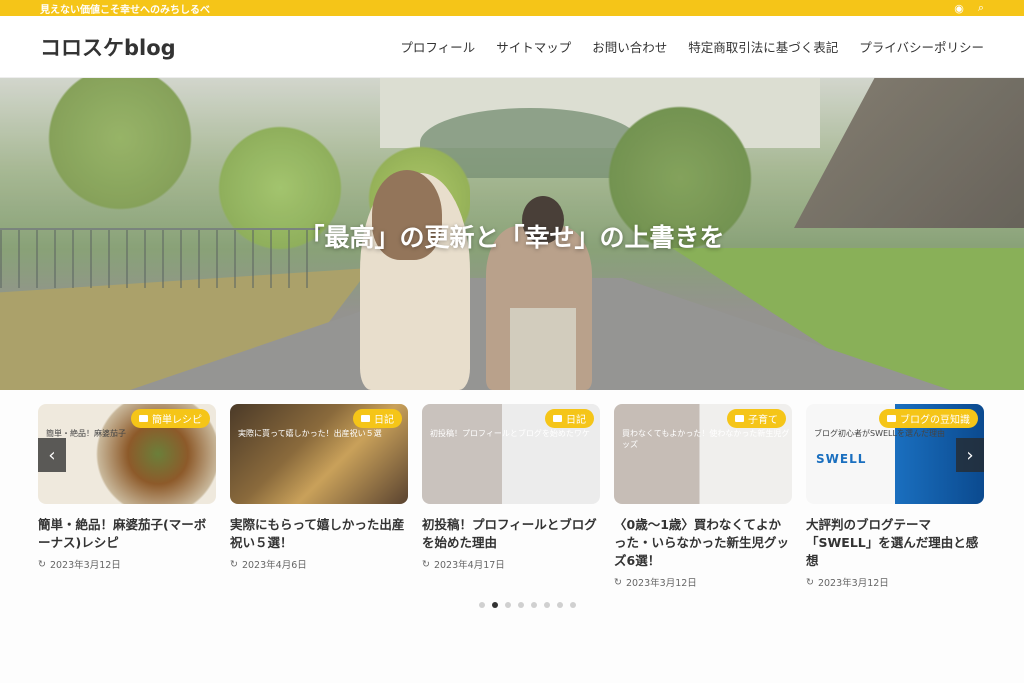 This screenshot has width=1024, height=683. I want to click on post-thumbnail: 実際に貰って嬉しかった！出産祝い５選 日記, so click(319, 454).